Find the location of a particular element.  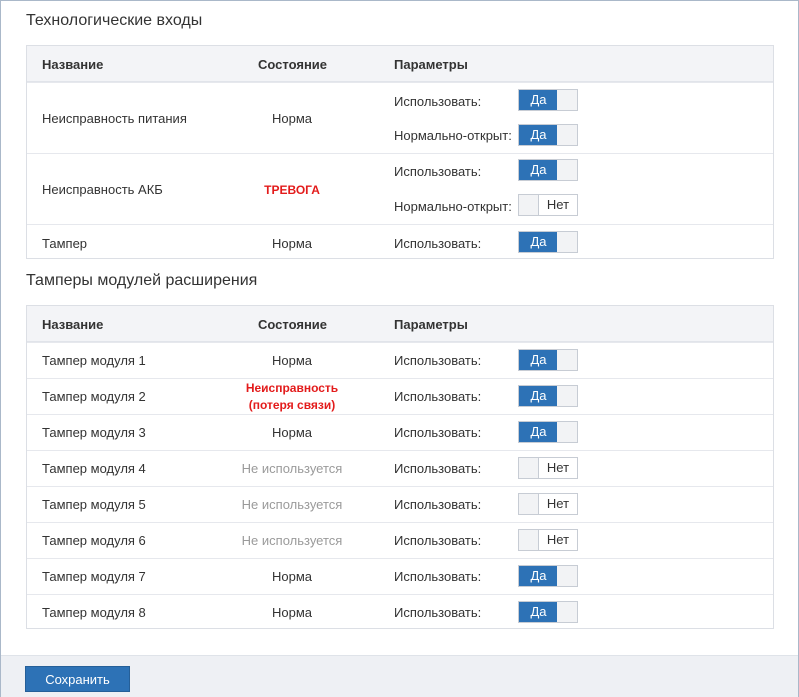

row-name: Тампер модуля 7 is located at coordinates (94, 576).